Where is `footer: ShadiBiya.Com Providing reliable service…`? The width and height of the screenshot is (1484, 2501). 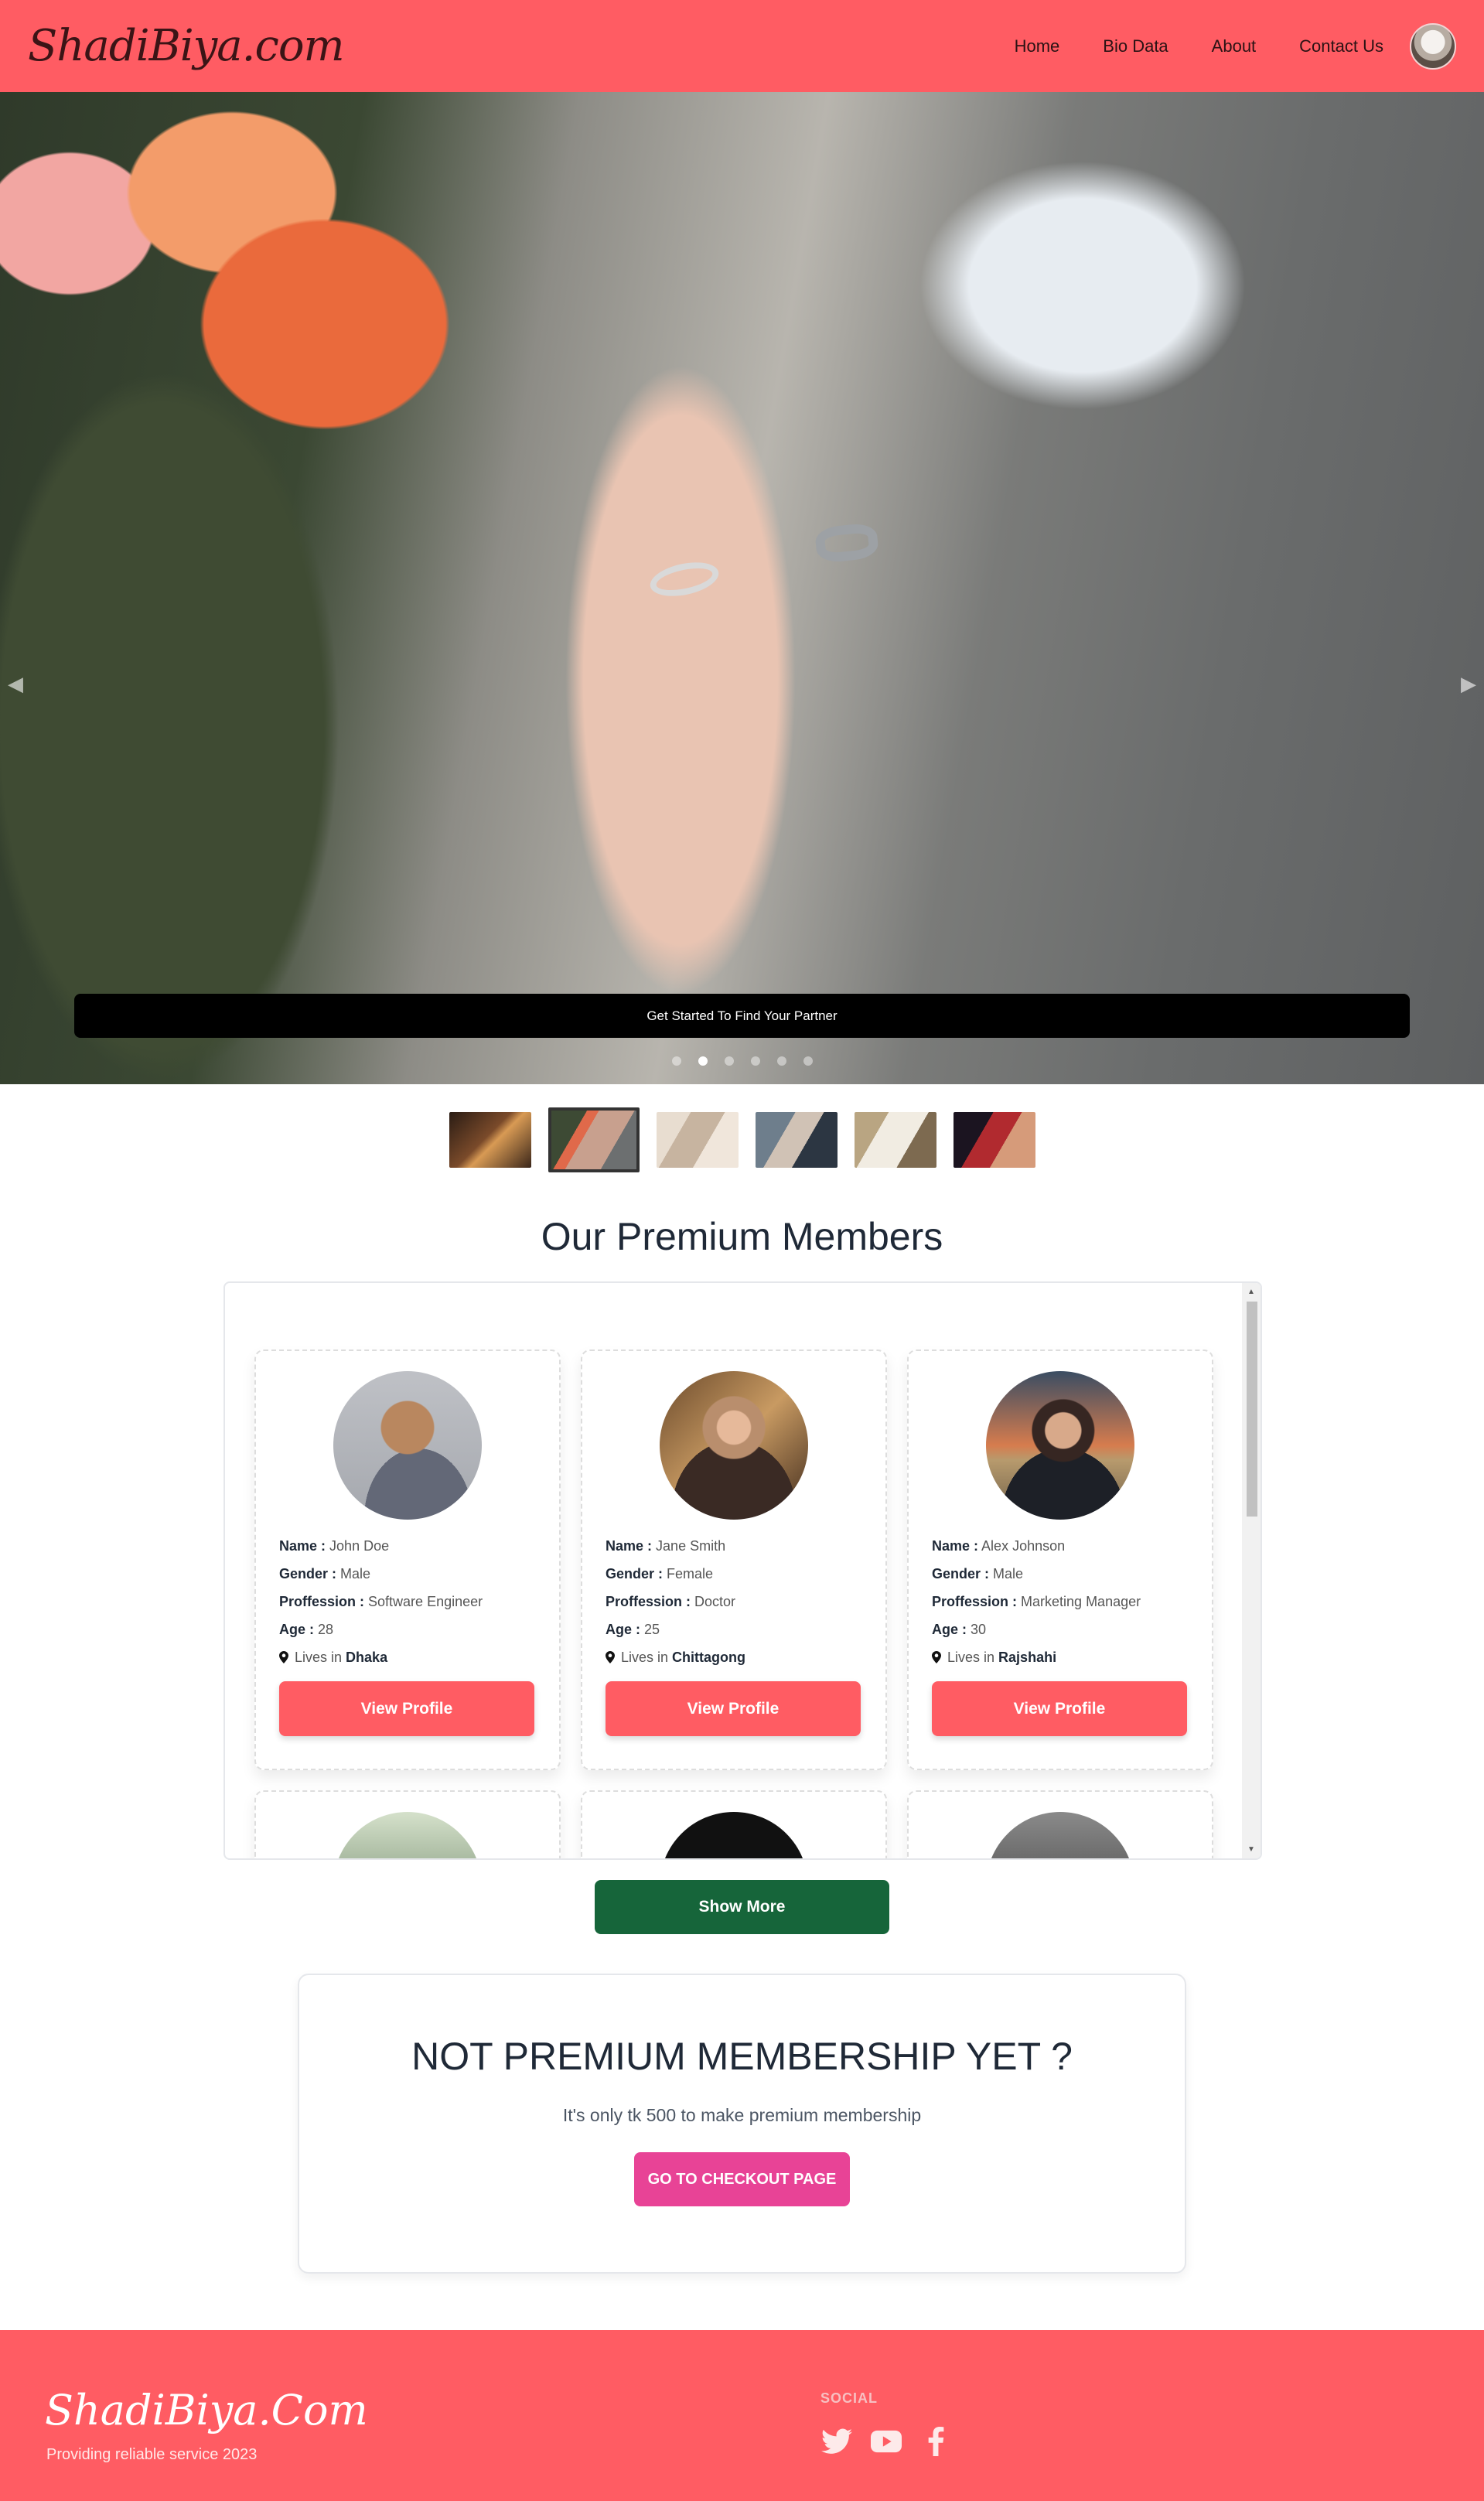
footer: ShadiBiya.Com Providing reliable service… is located at coordinates (742, 2415).